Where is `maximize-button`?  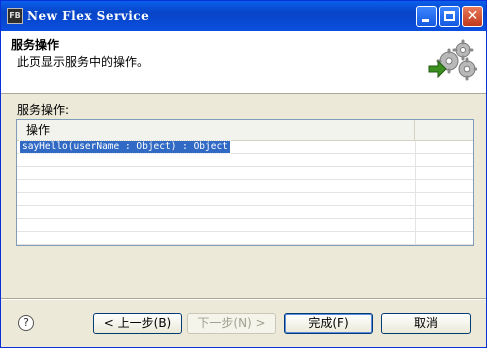 maximize-button is located at coordinates (449, 16).